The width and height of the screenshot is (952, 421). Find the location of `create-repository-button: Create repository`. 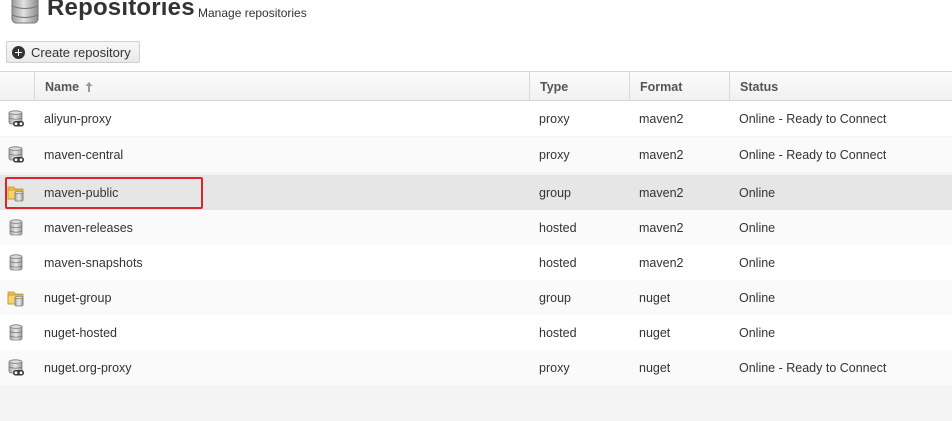

create-repository-button: Create repository is located at coordinates (73, 52).